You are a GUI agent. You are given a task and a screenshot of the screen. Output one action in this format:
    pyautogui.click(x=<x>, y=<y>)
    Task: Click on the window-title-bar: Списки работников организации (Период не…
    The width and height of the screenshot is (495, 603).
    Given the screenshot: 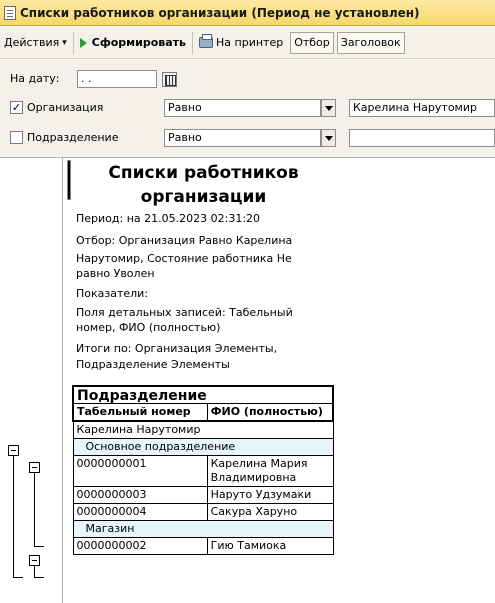 What is the action you would take?
    pyautogui.click(x=247, y=13)
    